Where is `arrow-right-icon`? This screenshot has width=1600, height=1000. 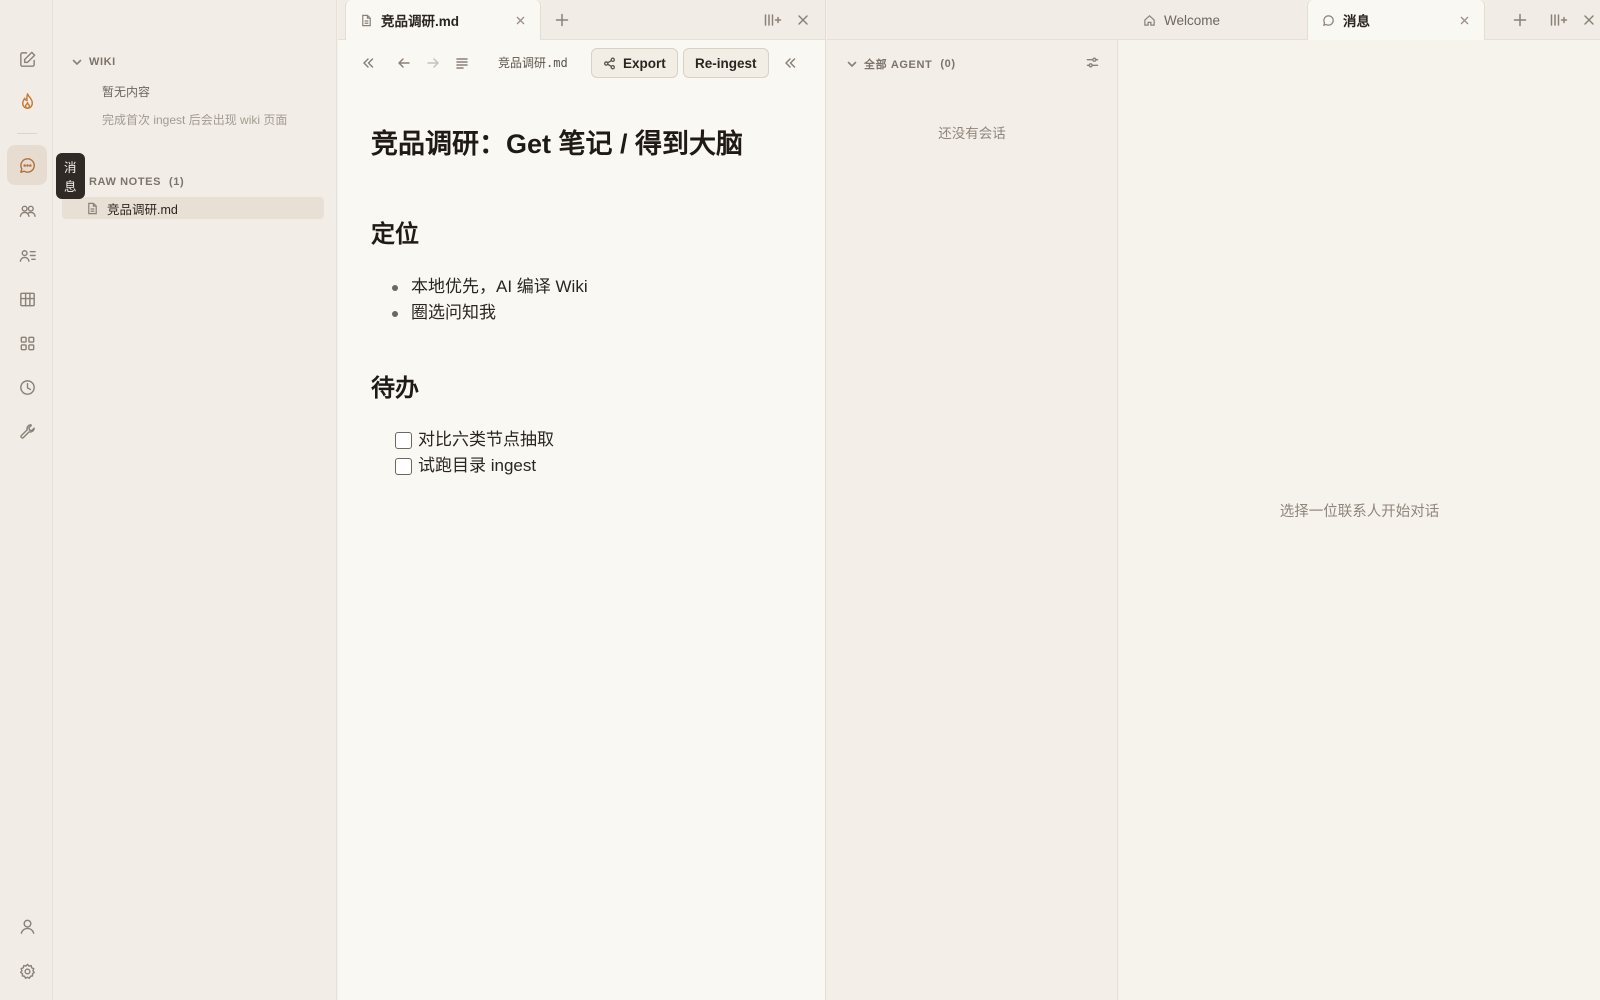 arrow-right-icon is located at coordinates (433, 63).